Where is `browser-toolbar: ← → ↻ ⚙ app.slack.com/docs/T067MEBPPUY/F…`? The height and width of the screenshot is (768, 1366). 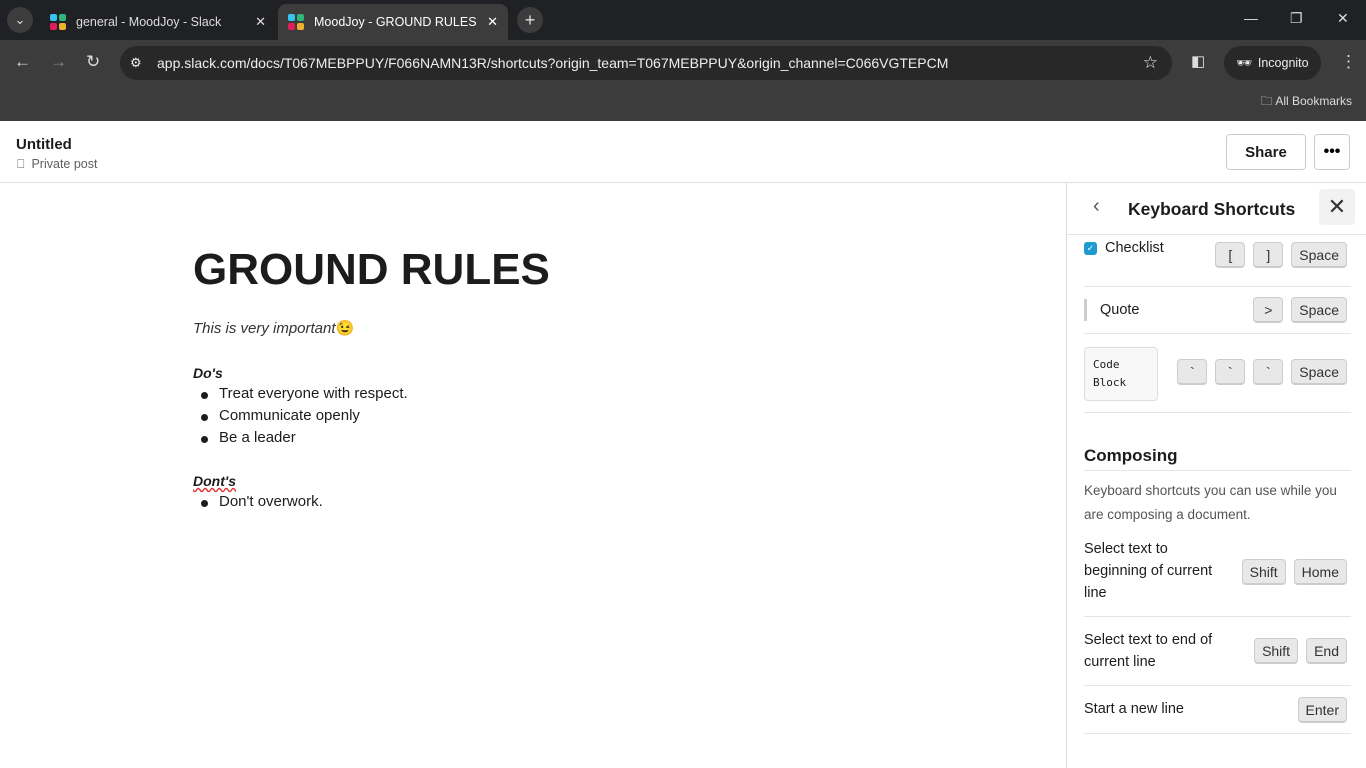
browser-toolbar: ← → ↻ ⚙ app.slack.com/docs/T067MEBPPUY/F… is located at coordinates (683, 80).